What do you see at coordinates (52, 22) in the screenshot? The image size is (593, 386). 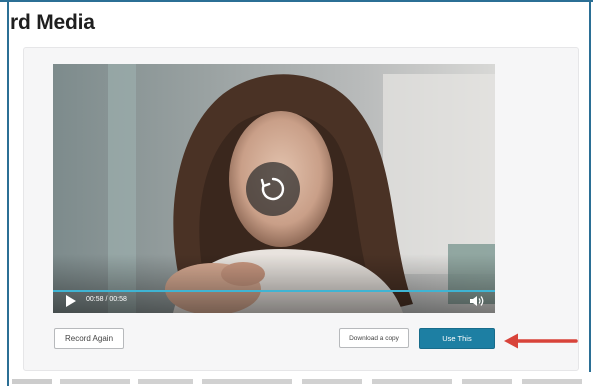 I see `page-title: rd Media` at bounding box center [52, 22].